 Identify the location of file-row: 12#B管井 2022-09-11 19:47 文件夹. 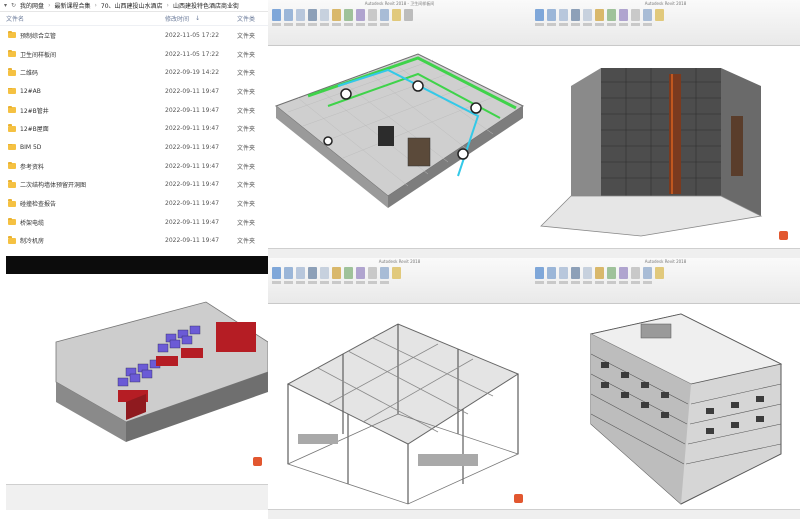
(134, 110).